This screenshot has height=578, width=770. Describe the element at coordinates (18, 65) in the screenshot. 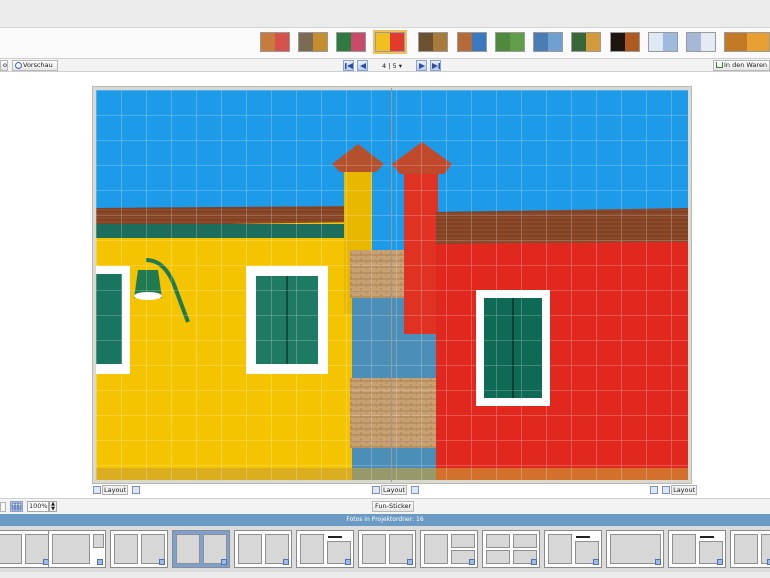

I see `magnifier-icon` at that location.